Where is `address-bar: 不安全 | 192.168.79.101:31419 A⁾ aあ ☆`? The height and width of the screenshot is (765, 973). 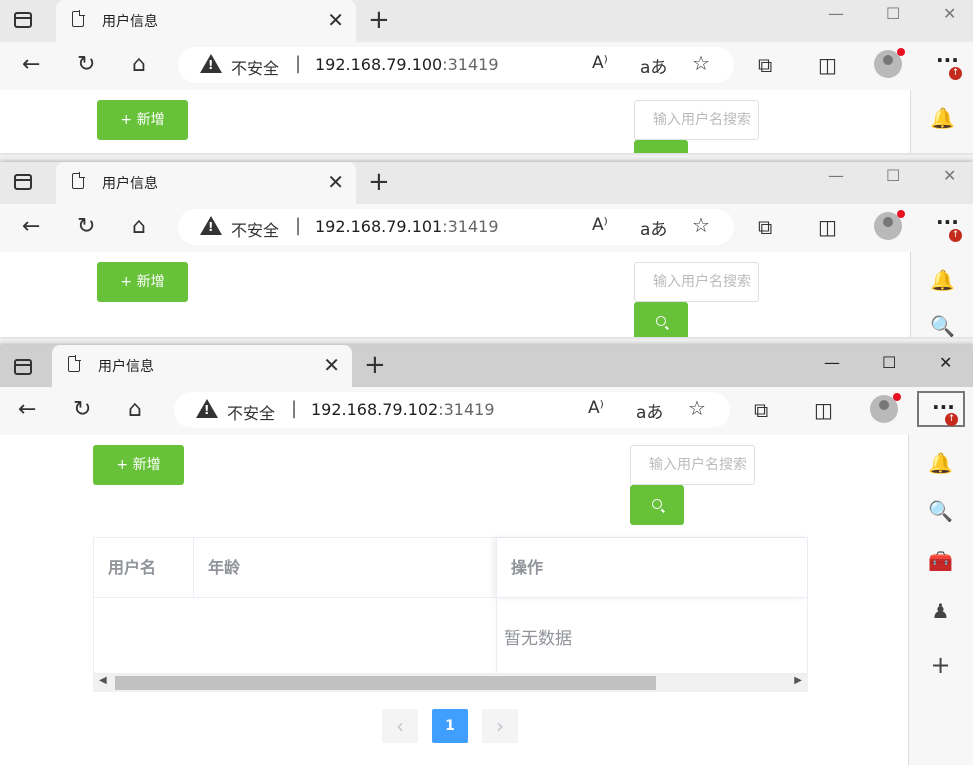
address-bar: 不安全 | 192.168.79.101:31419 A⁾ aあ ☆ is located at coordinates (456, 227).